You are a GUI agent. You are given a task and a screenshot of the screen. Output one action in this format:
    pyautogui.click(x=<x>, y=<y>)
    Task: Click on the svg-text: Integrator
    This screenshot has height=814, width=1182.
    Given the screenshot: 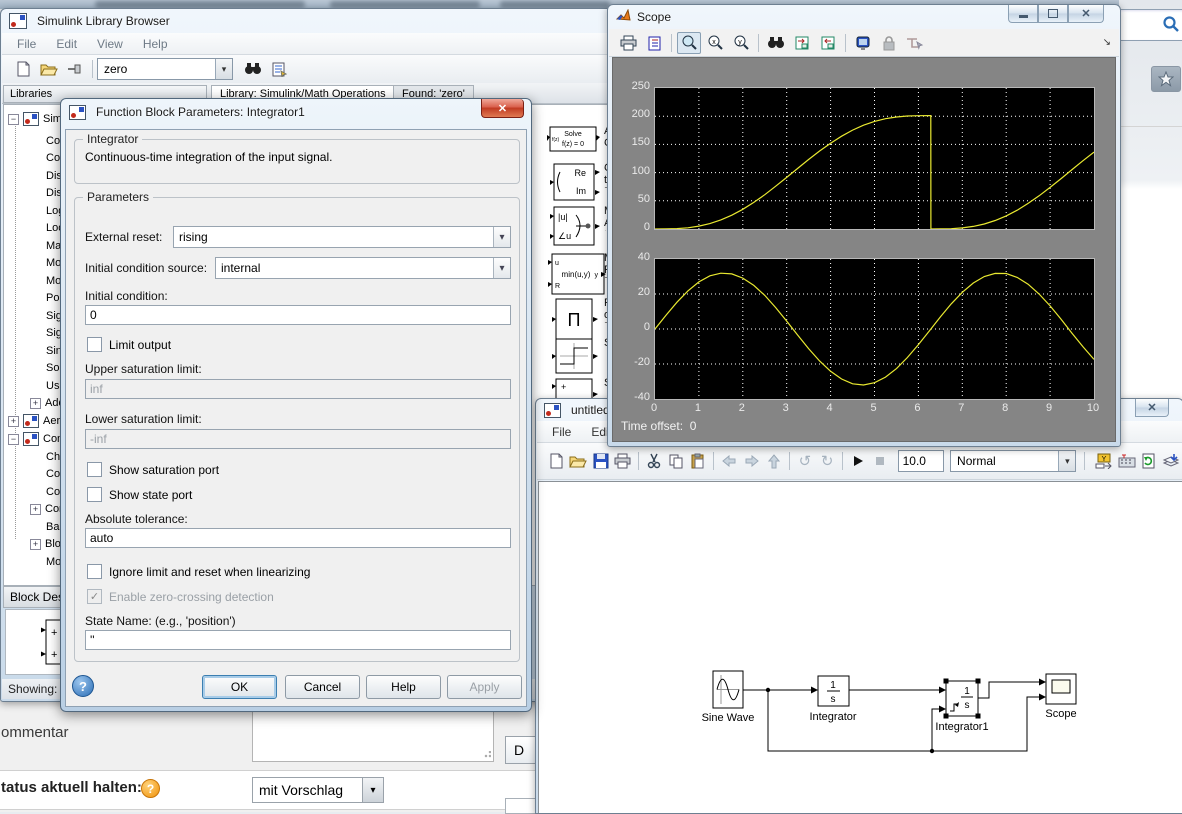 What is the action you would take?
    pyautogui.click(x=832, y=717)
    